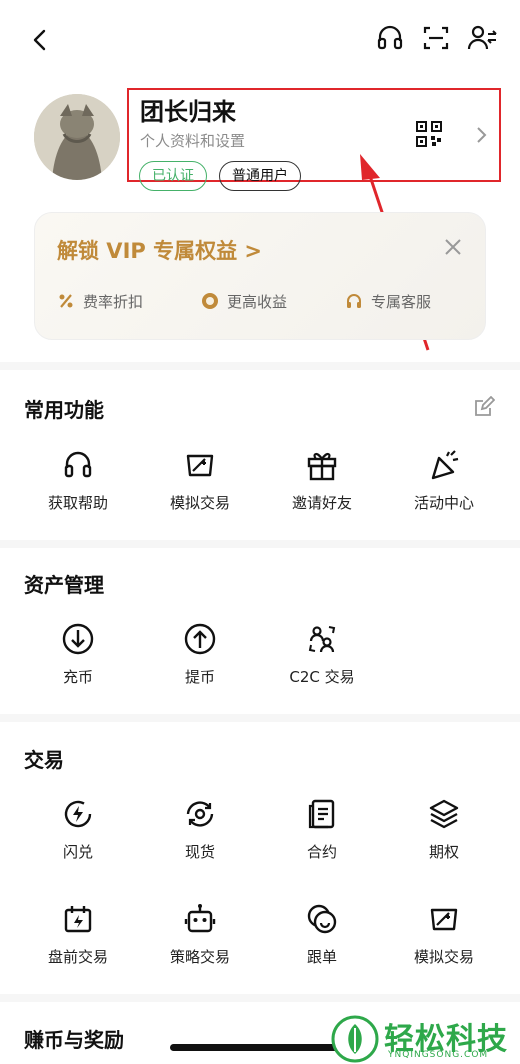 The image size is (520, 1064). Describe the element at coordinates (200, 918) in the screenshot. I see `bot-icon` at that location.